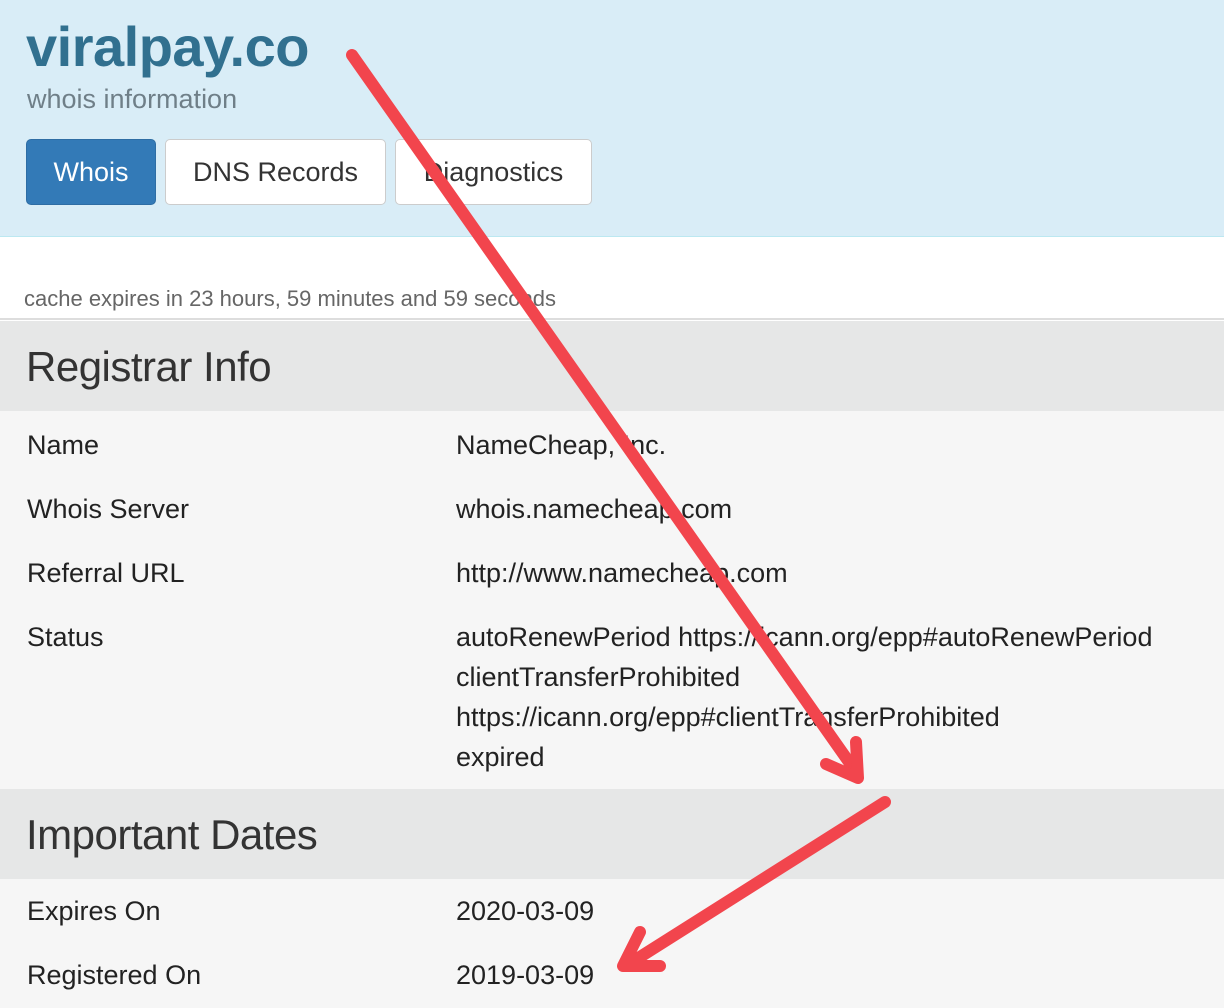  Describe the element at coordinates (598, 677) in the screenshot. I see `status-line: clientTransferProhibited` at that location.